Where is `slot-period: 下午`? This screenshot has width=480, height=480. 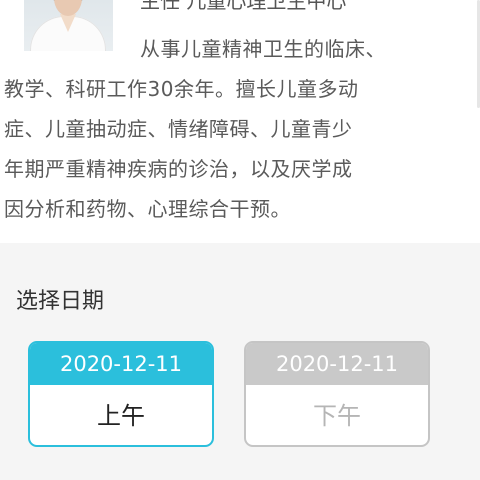
slot-period: 下午 is located at coordinates (337, 416).